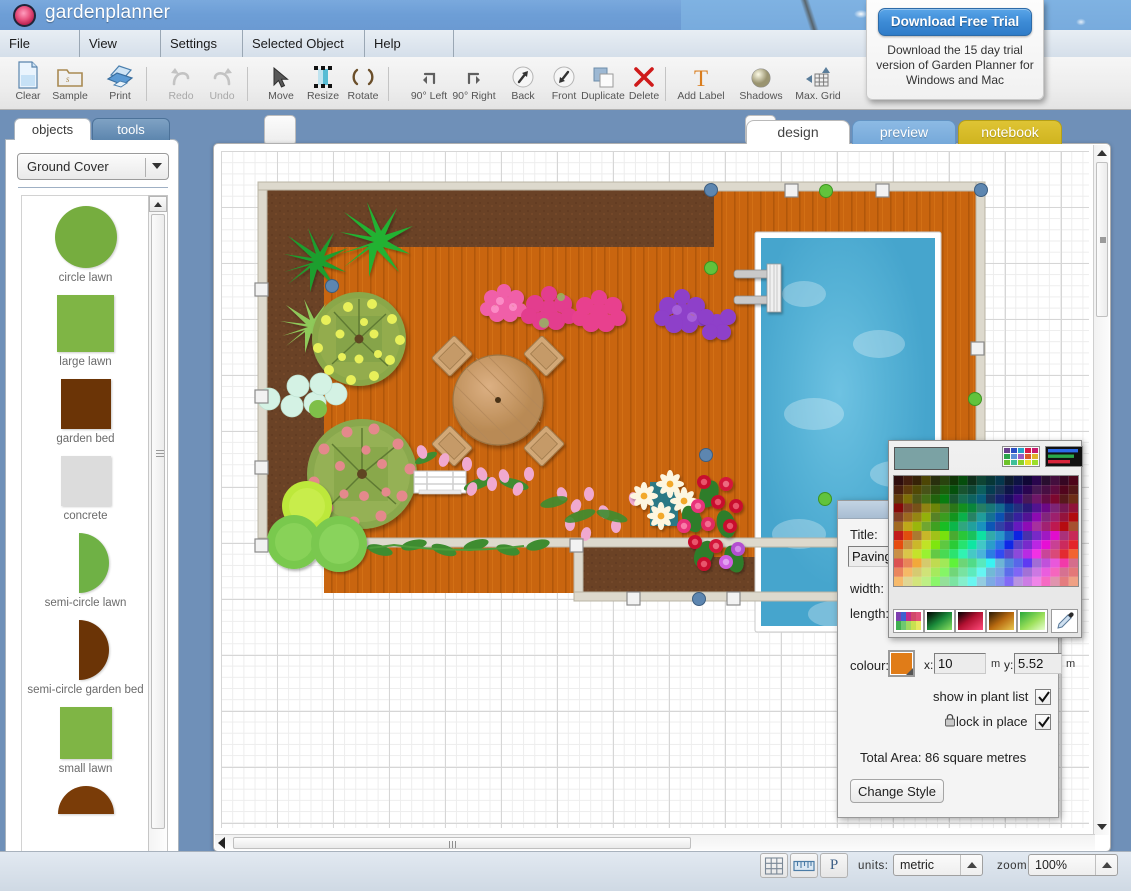 The height and width of the screenshot is (891, 1131). What do you see at coordinates (409, 43) in the screenshot?
I see `menu-help: Help` at bounding box center [409, 43].